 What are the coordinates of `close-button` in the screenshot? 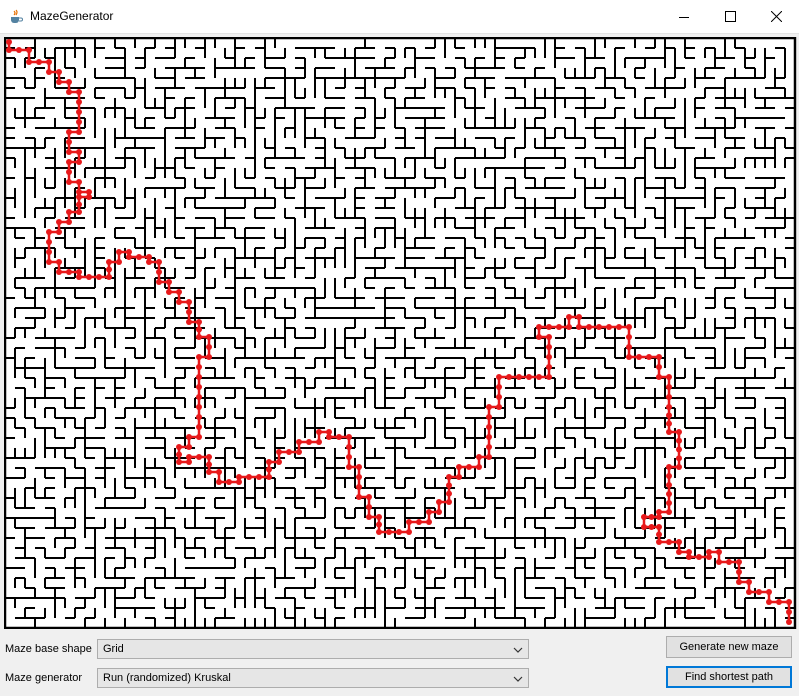 It's located at (776, 16).